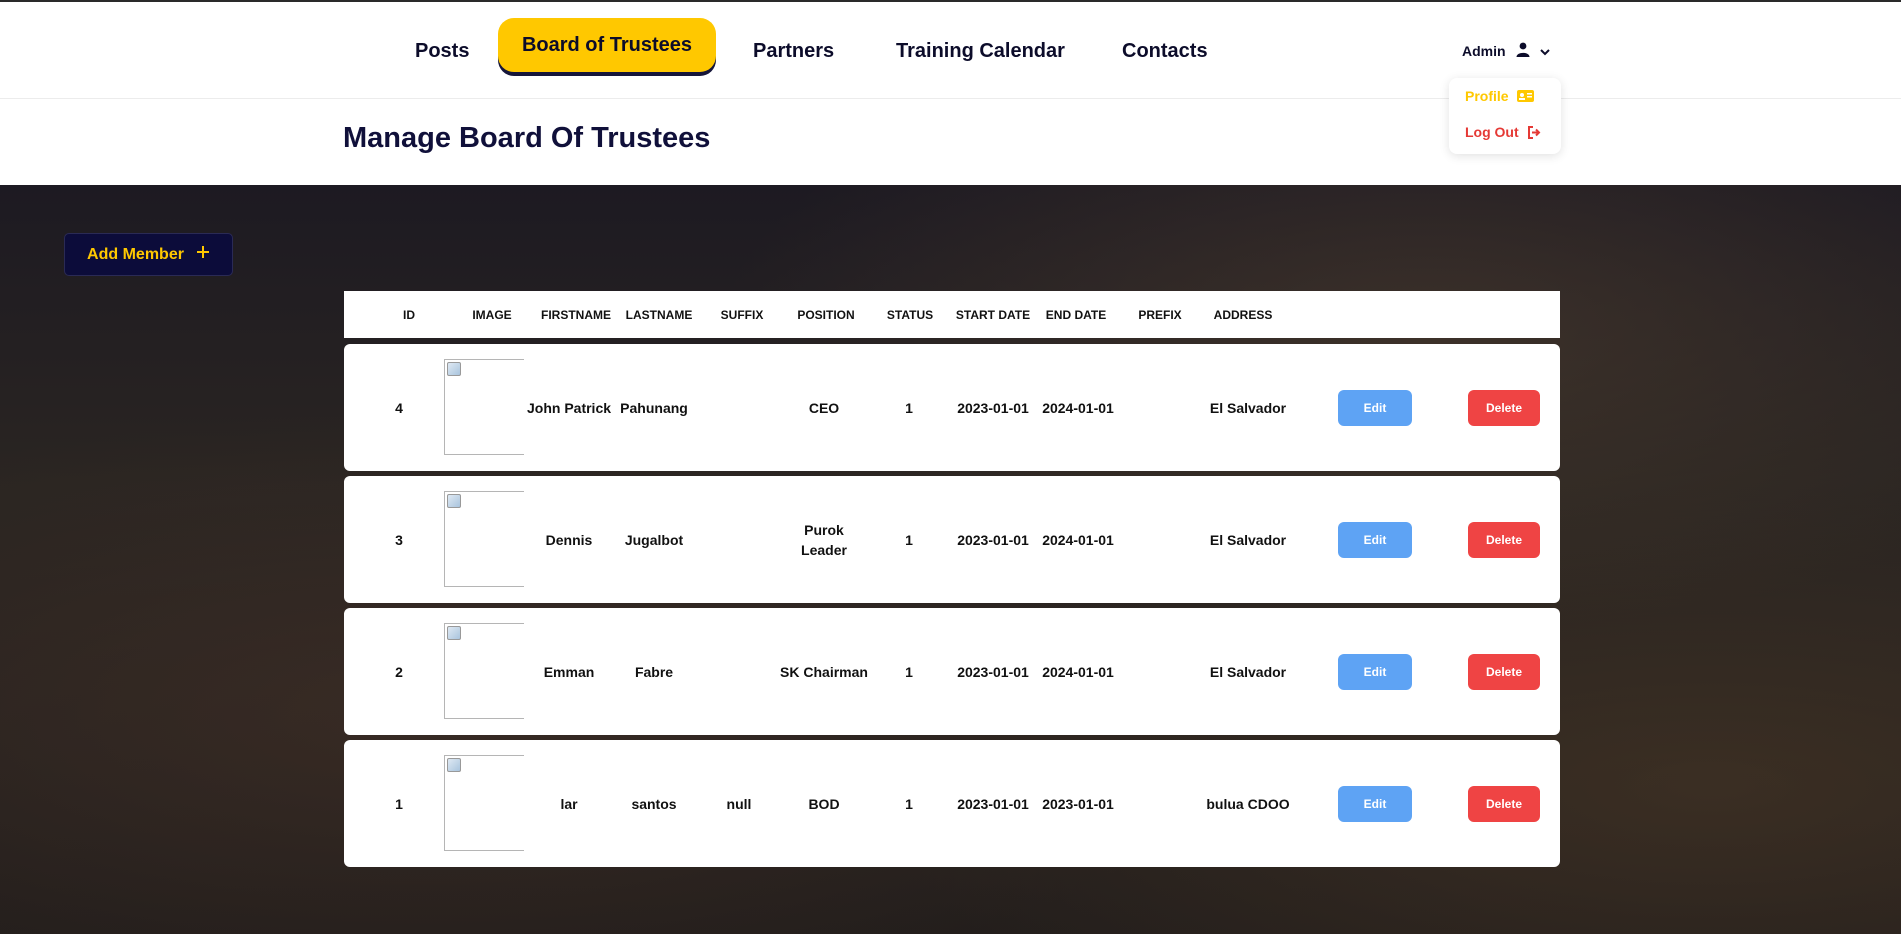 Image resolution: width=1901 pixels, height=934 pixels. Describe the element at coordinates (1484, 51) in the screenshot. I see `user-menu-label: Admin` at that location.